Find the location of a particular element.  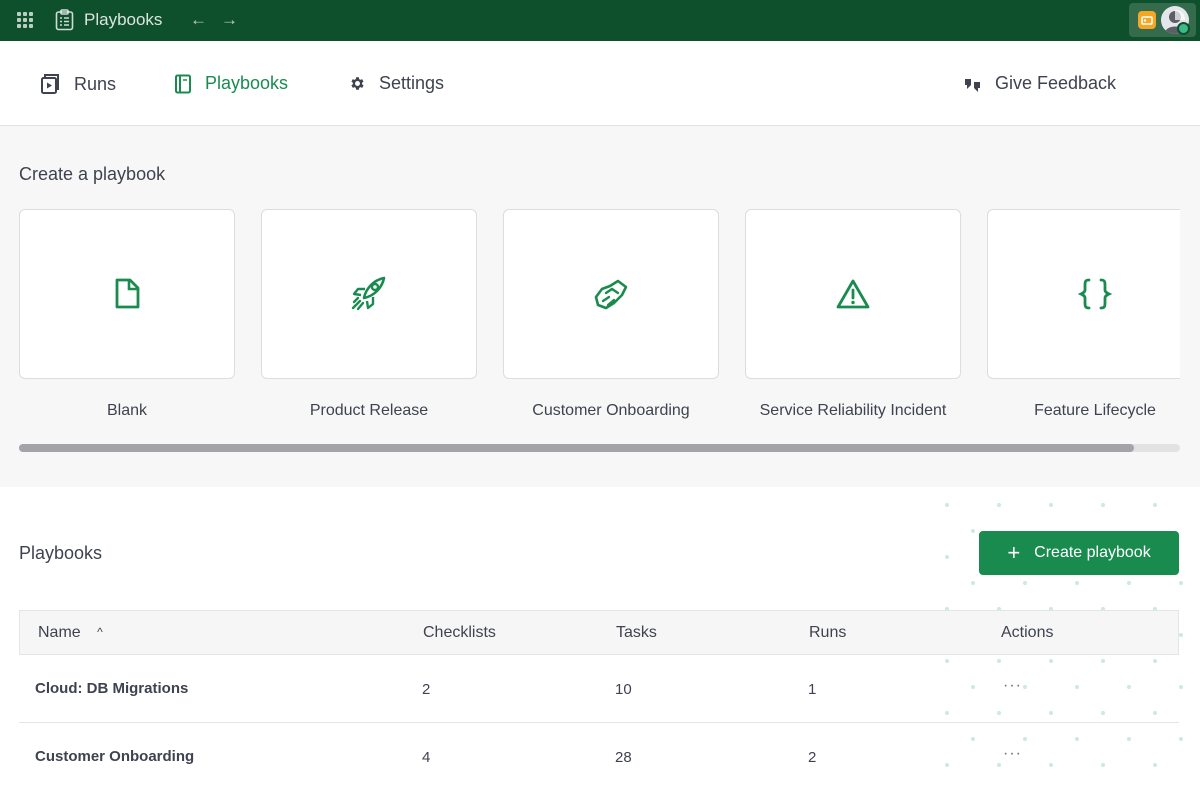

template-card-product-release is located at coordinates (369, 294).